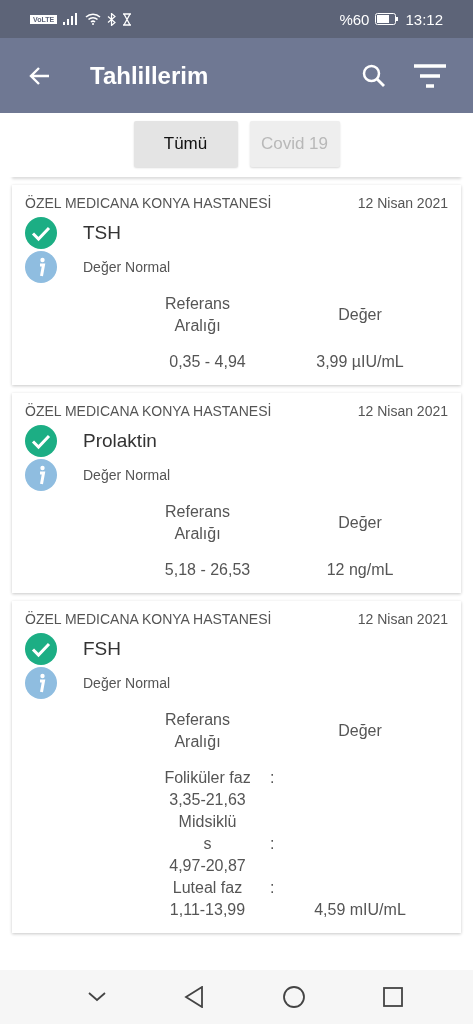 This screenshot has height=1024, width=473. What do you see at coordinates (360, 910) in the screenshot?
I see `result-value: 4,59 mIU/mL` at bounding box center [360, 910].